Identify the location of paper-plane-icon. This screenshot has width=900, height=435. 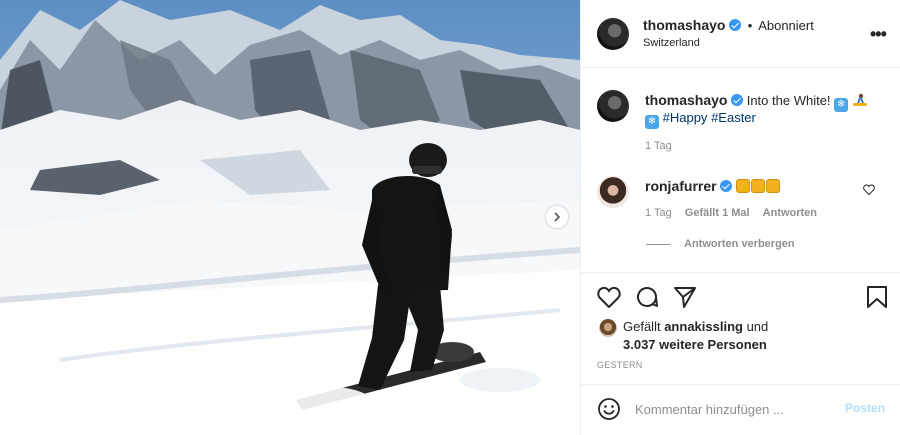
(685, 297).